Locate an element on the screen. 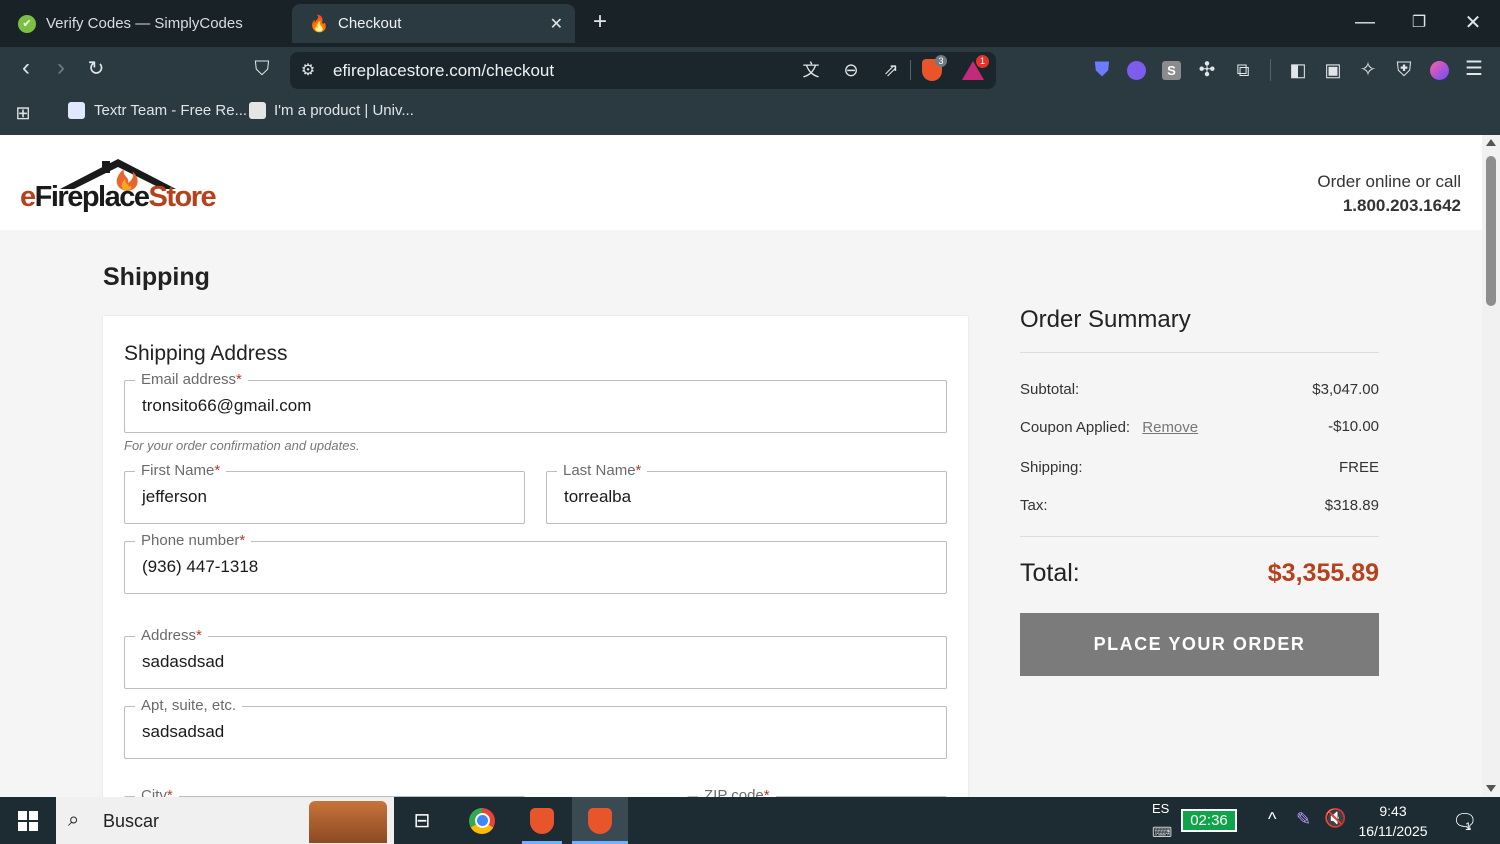 Image resolution: width=1500 pixels, height=844 pixels. email-field: Email address* tronsito66@gmail.com is located at coordinates (535, 402).